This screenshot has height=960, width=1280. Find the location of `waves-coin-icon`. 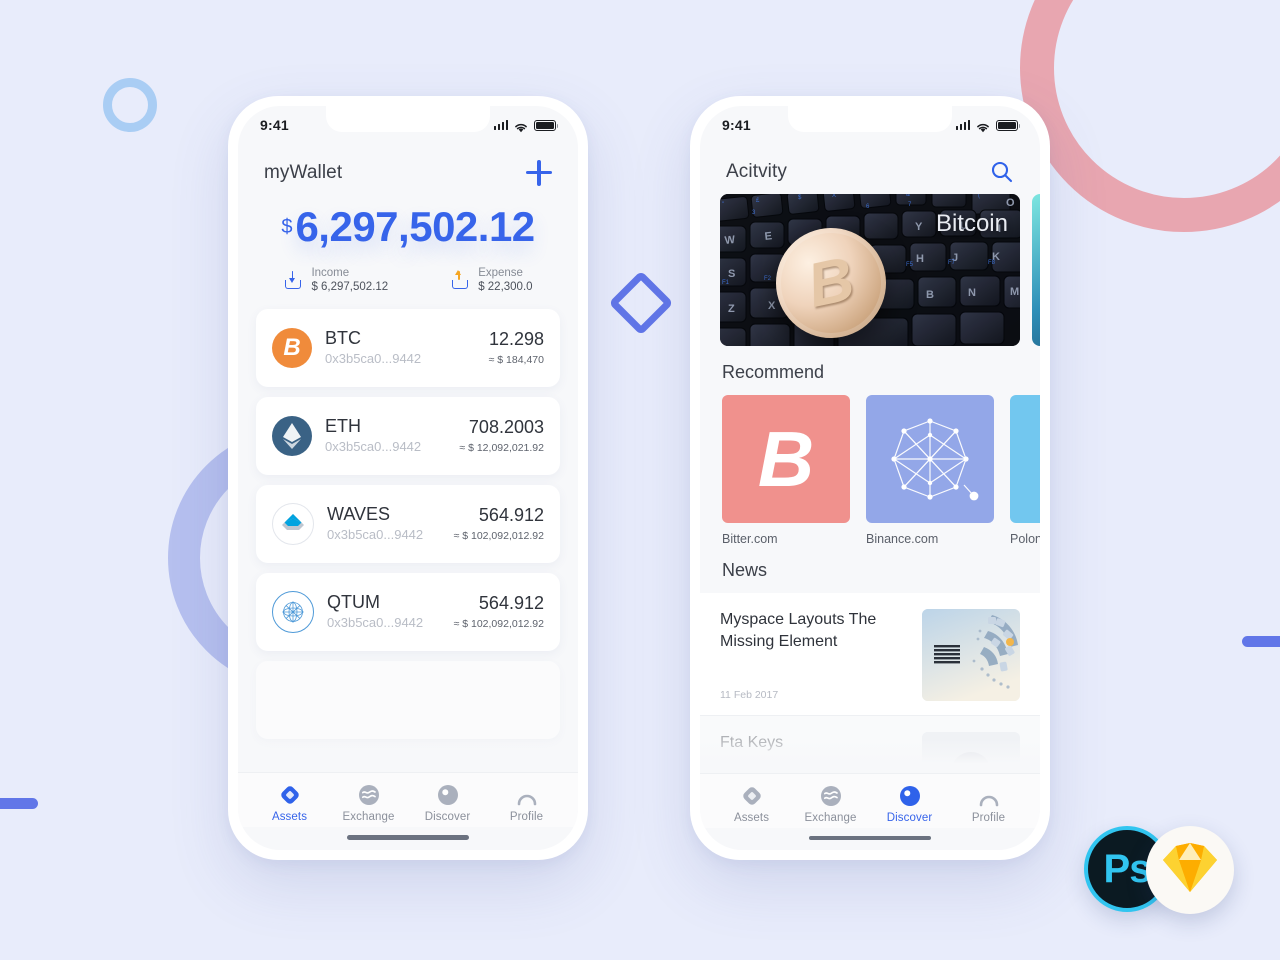

waves-coin-icon is located at coordinates (293, 523).